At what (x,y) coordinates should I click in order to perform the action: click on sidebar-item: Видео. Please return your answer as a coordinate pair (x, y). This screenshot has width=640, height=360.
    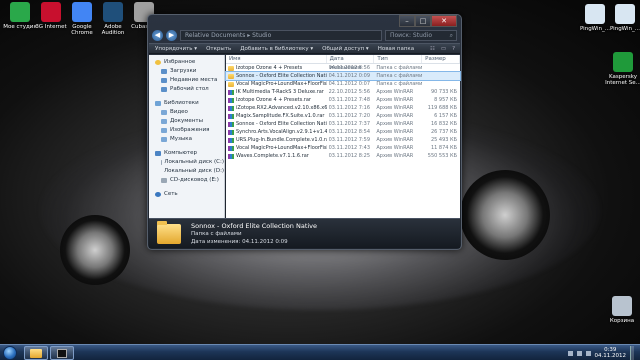
    Looking at the image, I should click on (186, 112).